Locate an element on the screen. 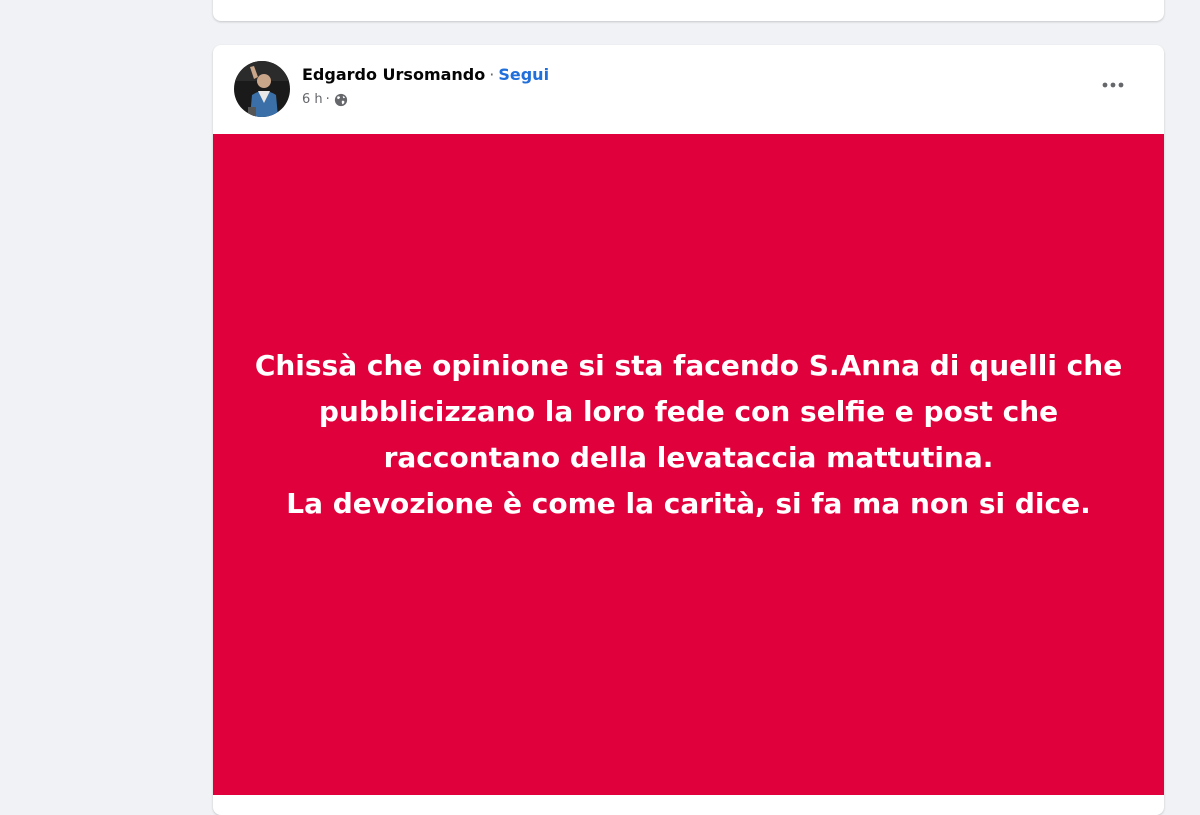 The width and height of the screenshot is (1200, 815). author-avatar is located at coordinates (262, 89).